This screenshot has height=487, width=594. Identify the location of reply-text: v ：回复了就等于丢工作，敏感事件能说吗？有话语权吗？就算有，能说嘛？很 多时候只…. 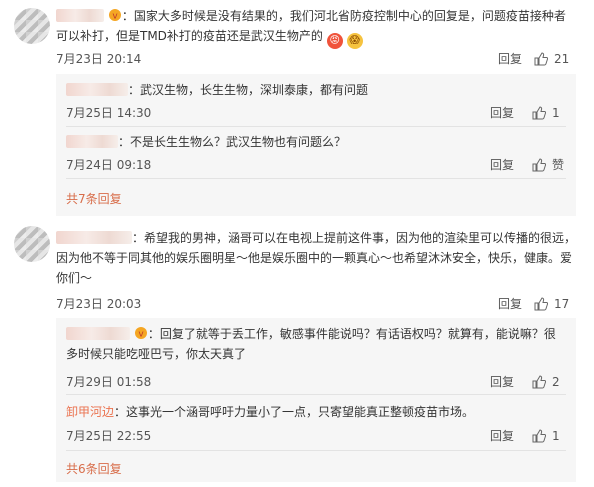
(311, 344).